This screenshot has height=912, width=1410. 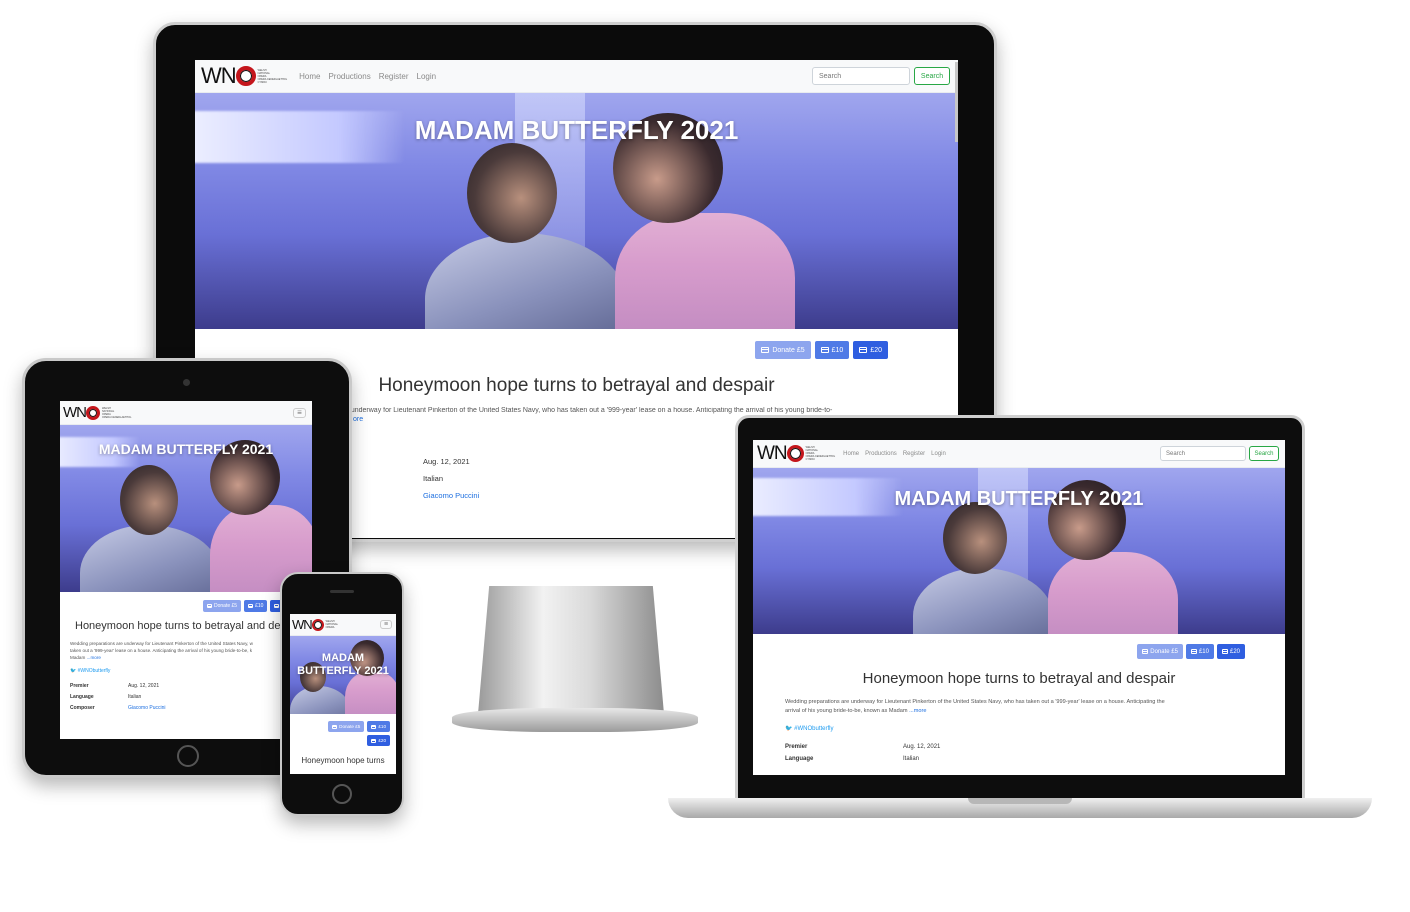 What do you see at coordinates (97, 412) in the screenshot?
I see `wno-logo: WN WELSH NATIONAL OPERA OPERA CENEDLAETHOL` at bounding box center [97, 412].